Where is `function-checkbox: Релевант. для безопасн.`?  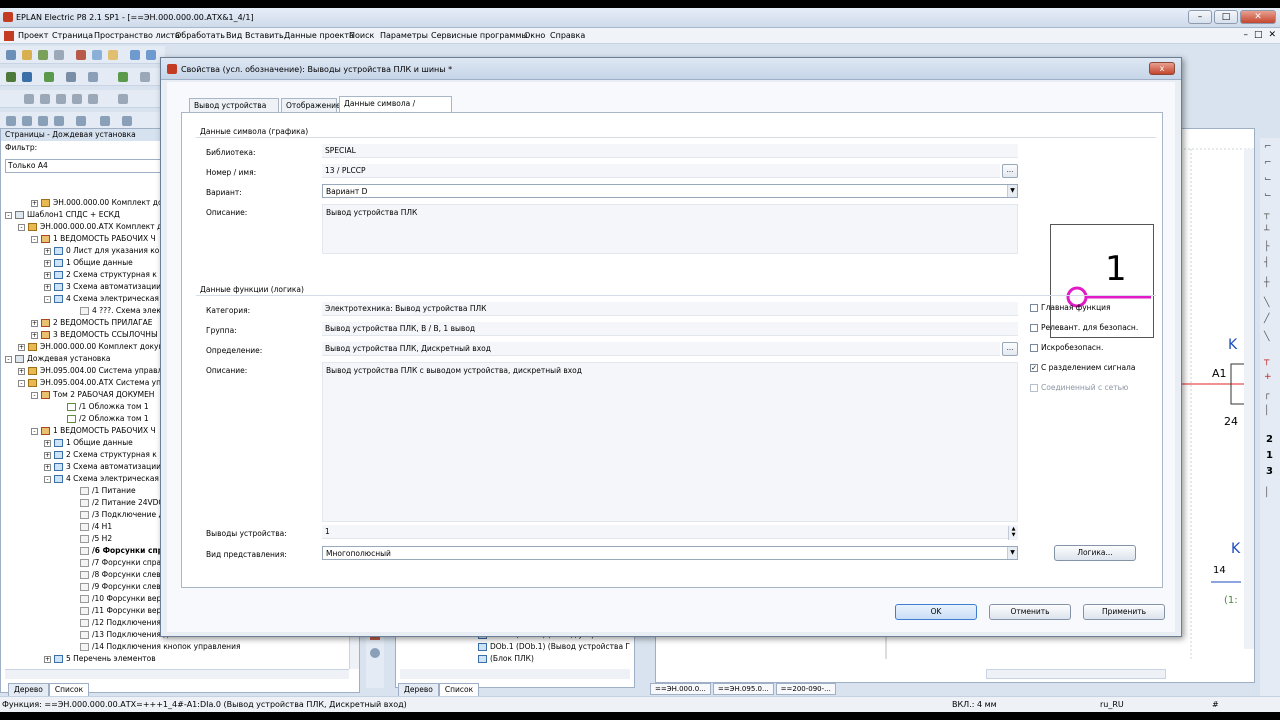 function-checkbox: Релевант. для безопасн. is located at coordinates (1084, 327).